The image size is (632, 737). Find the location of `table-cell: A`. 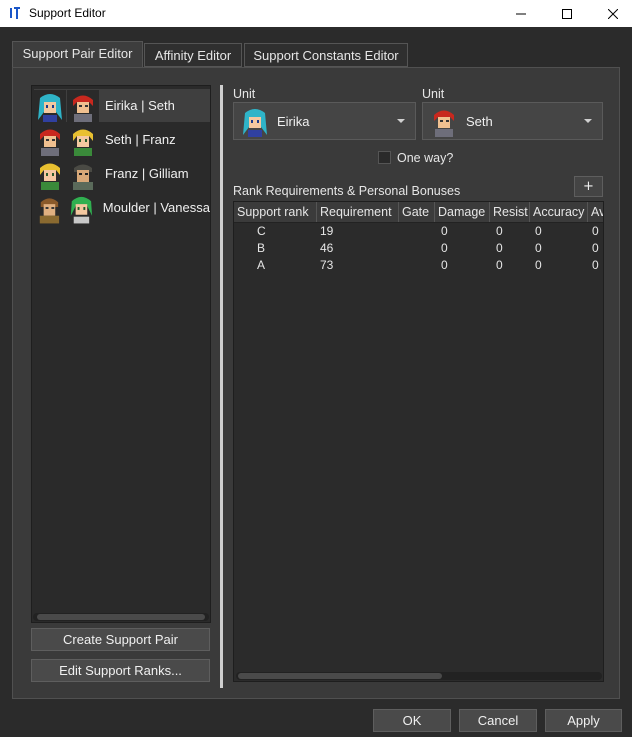

table-cell: A is located at coordinates (261, 265).